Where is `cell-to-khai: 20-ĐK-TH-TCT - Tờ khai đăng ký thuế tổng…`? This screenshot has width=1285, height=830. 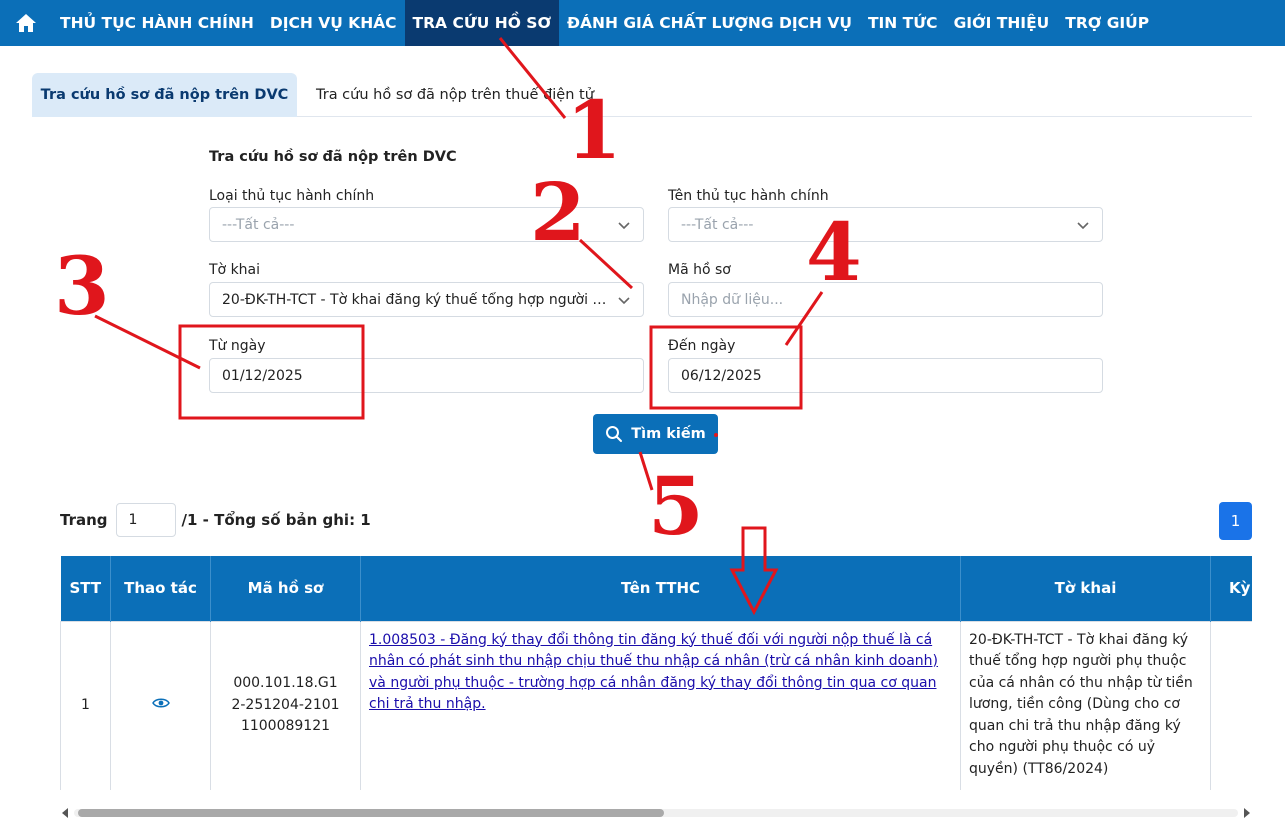 cell-to-khai: 20-ĐK-TH-TCT - Tờ khai đăng ký thuế tổng… is located at coordinates (1085, 705).